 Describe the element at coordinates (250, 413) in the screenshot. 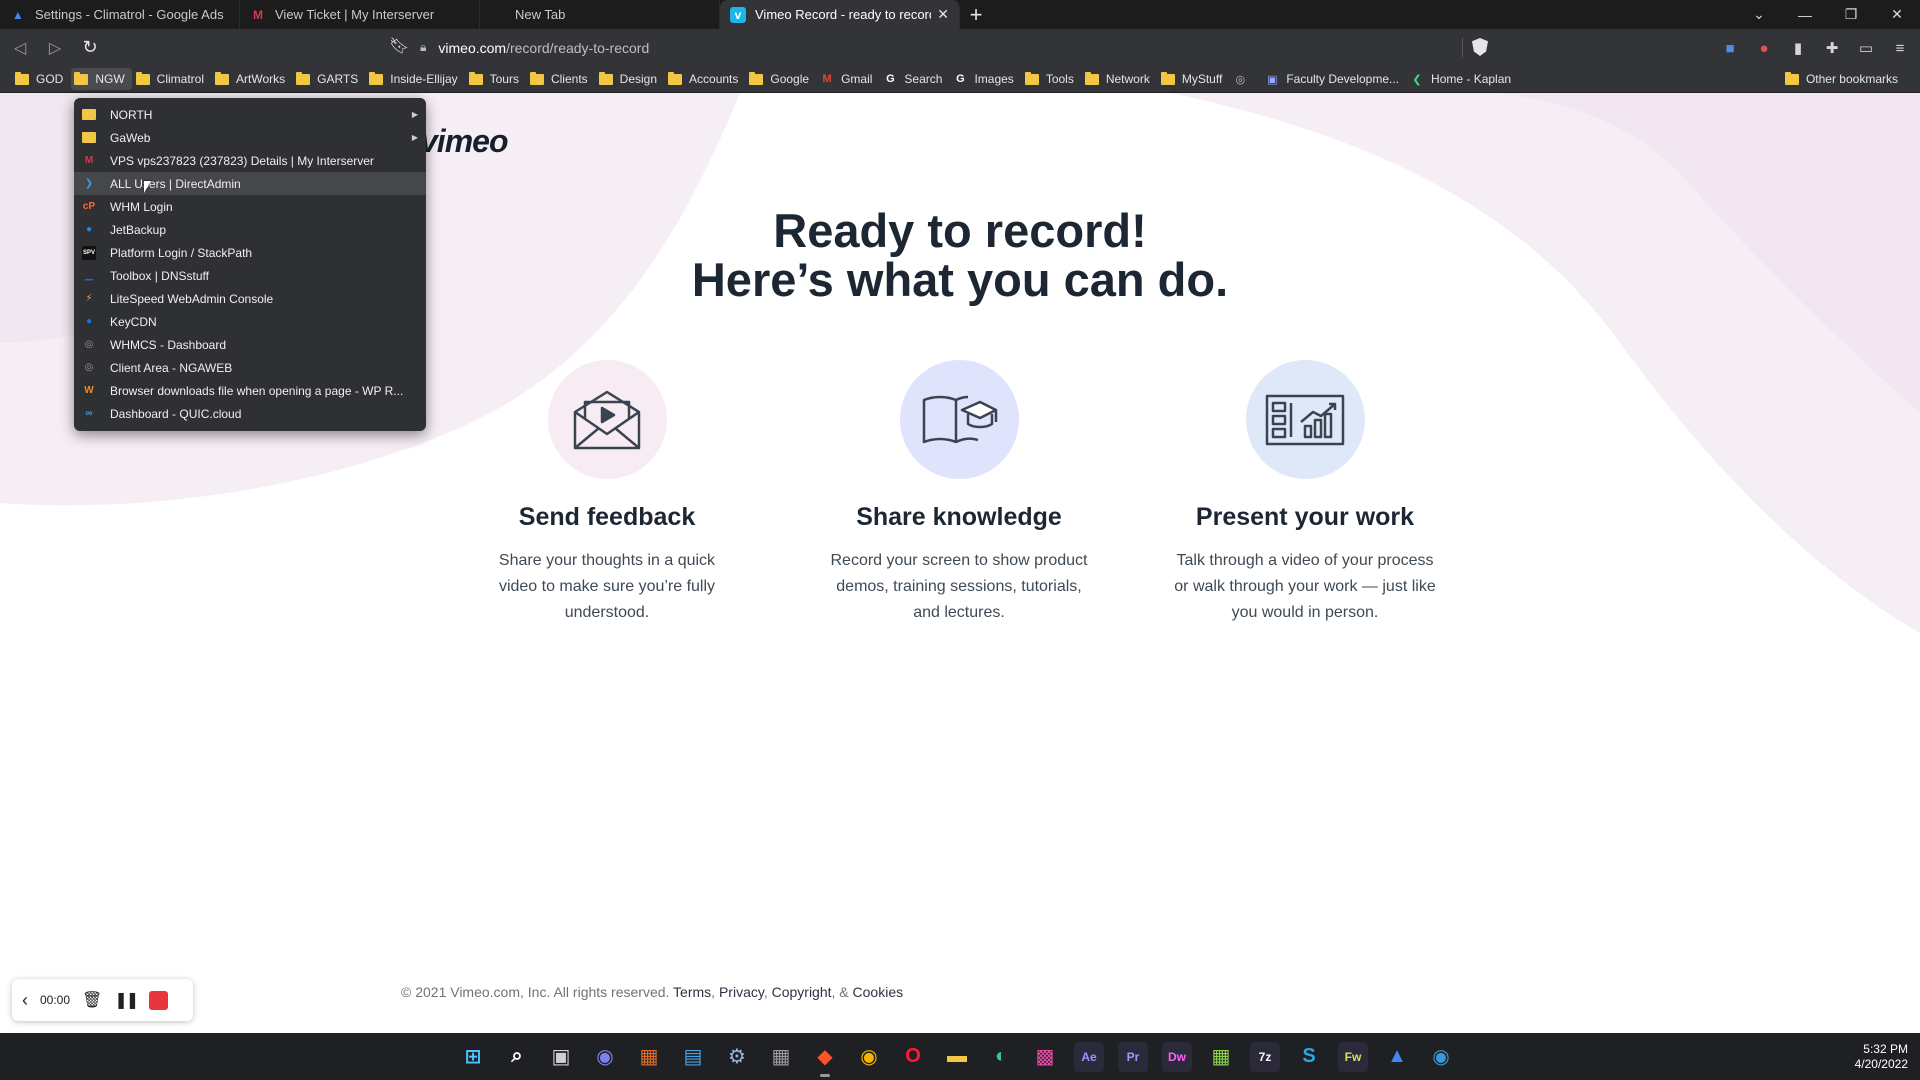

I see `bookmark-menu-item: ∞ Dashboard - QUIC.cloud` at that location.